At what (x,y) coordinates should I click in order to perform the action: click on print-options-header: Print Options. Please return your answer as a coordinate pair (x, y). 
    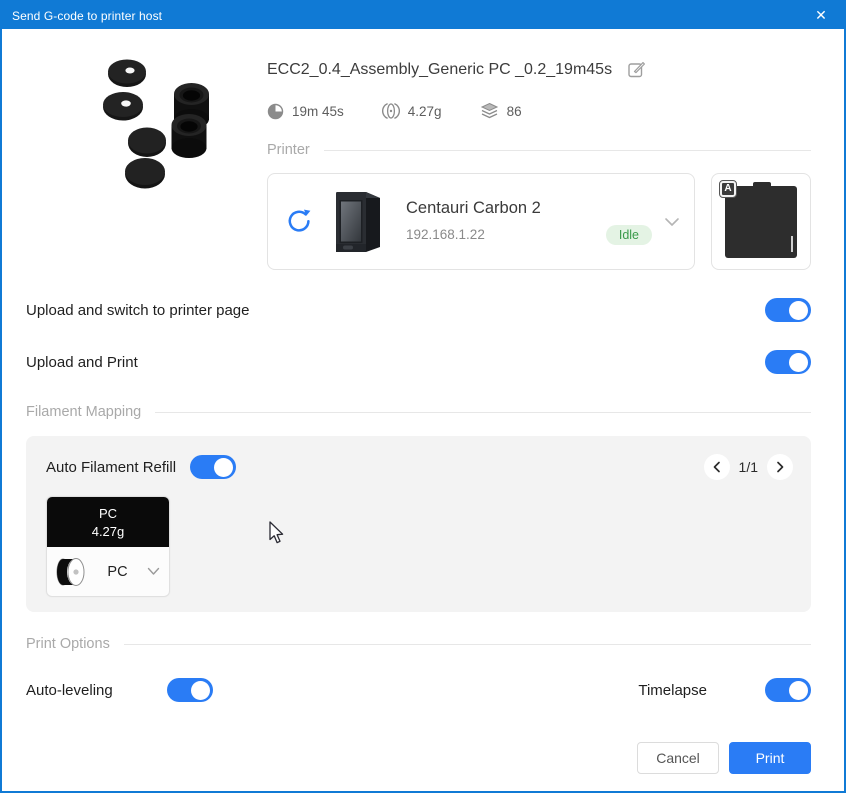
    Looking at the image, I should click on (418, 644).